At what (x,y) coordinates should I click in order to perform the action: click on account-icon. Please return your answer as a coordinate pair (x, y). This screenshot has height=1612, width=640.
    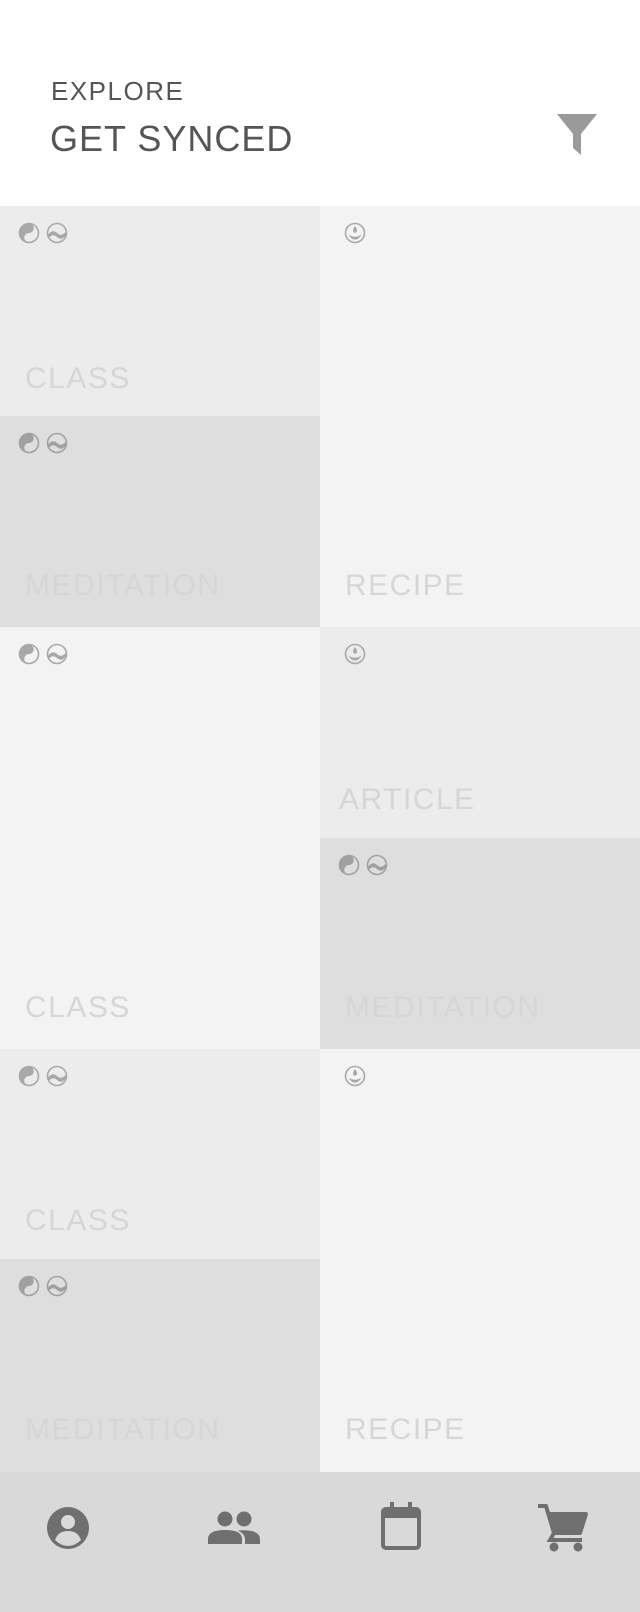
    Looking at the image, I should click on (68, 1528).